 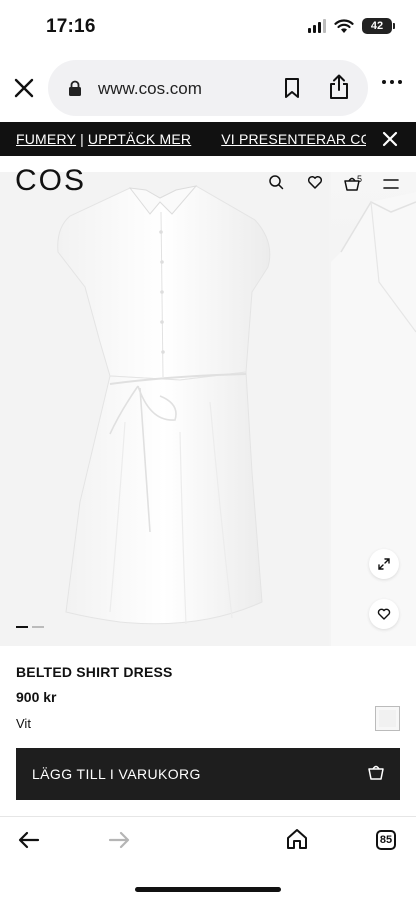 I want to click on share-icon, so click(x=339, y=87).